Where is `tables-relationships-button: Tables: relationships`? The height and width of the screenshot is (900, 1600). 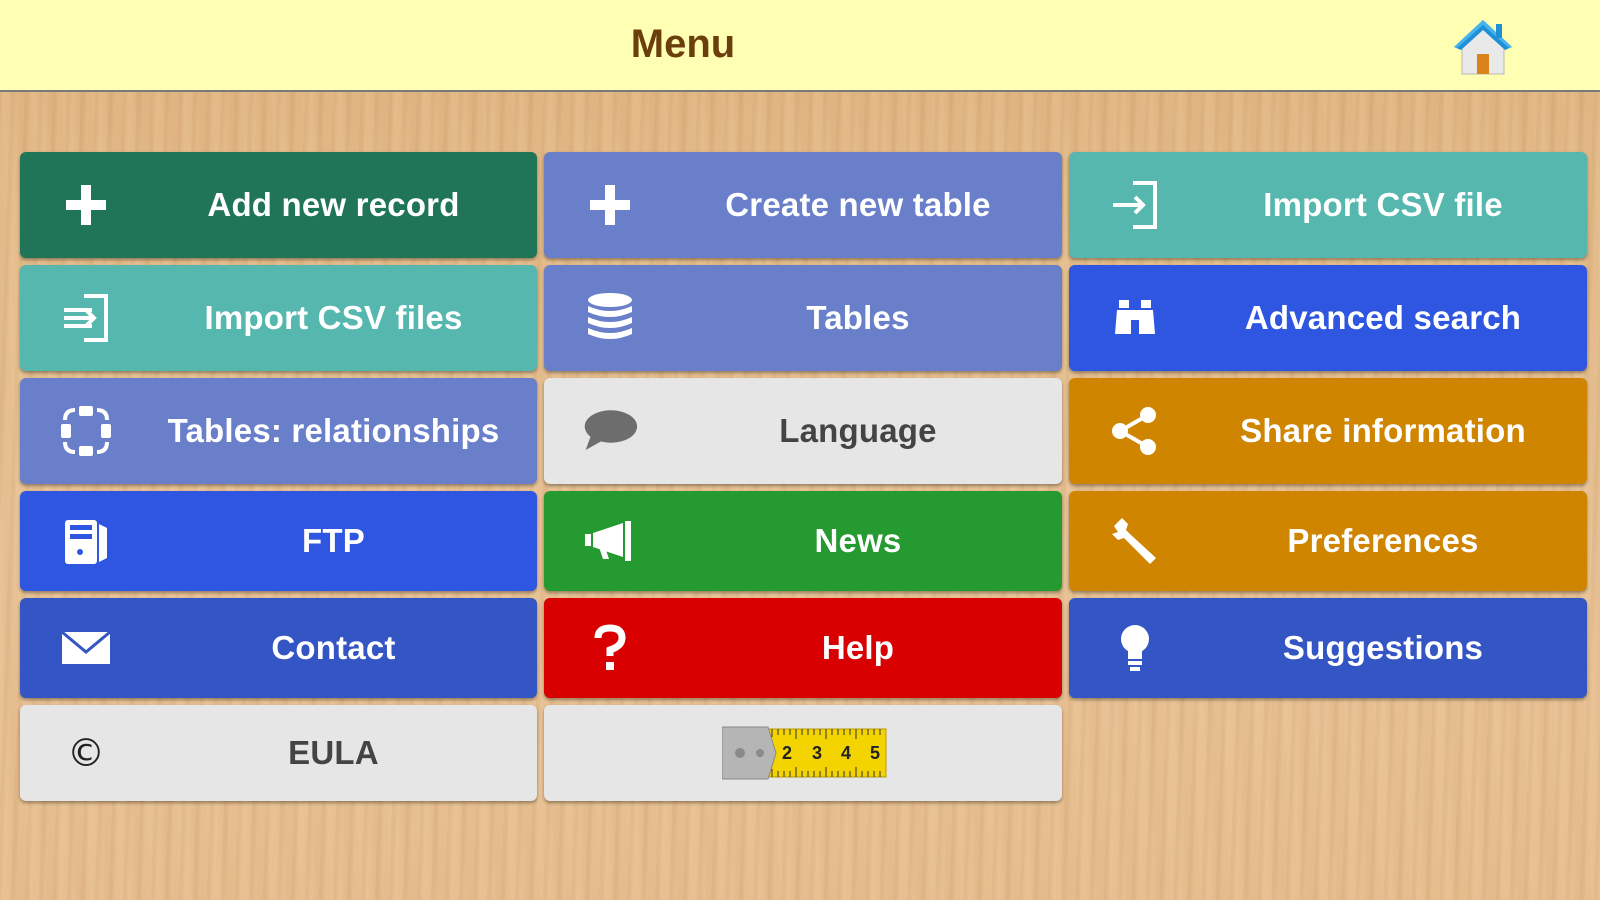 tables-relationships-button: Tables: relationships is located at coordinates (278, 431).